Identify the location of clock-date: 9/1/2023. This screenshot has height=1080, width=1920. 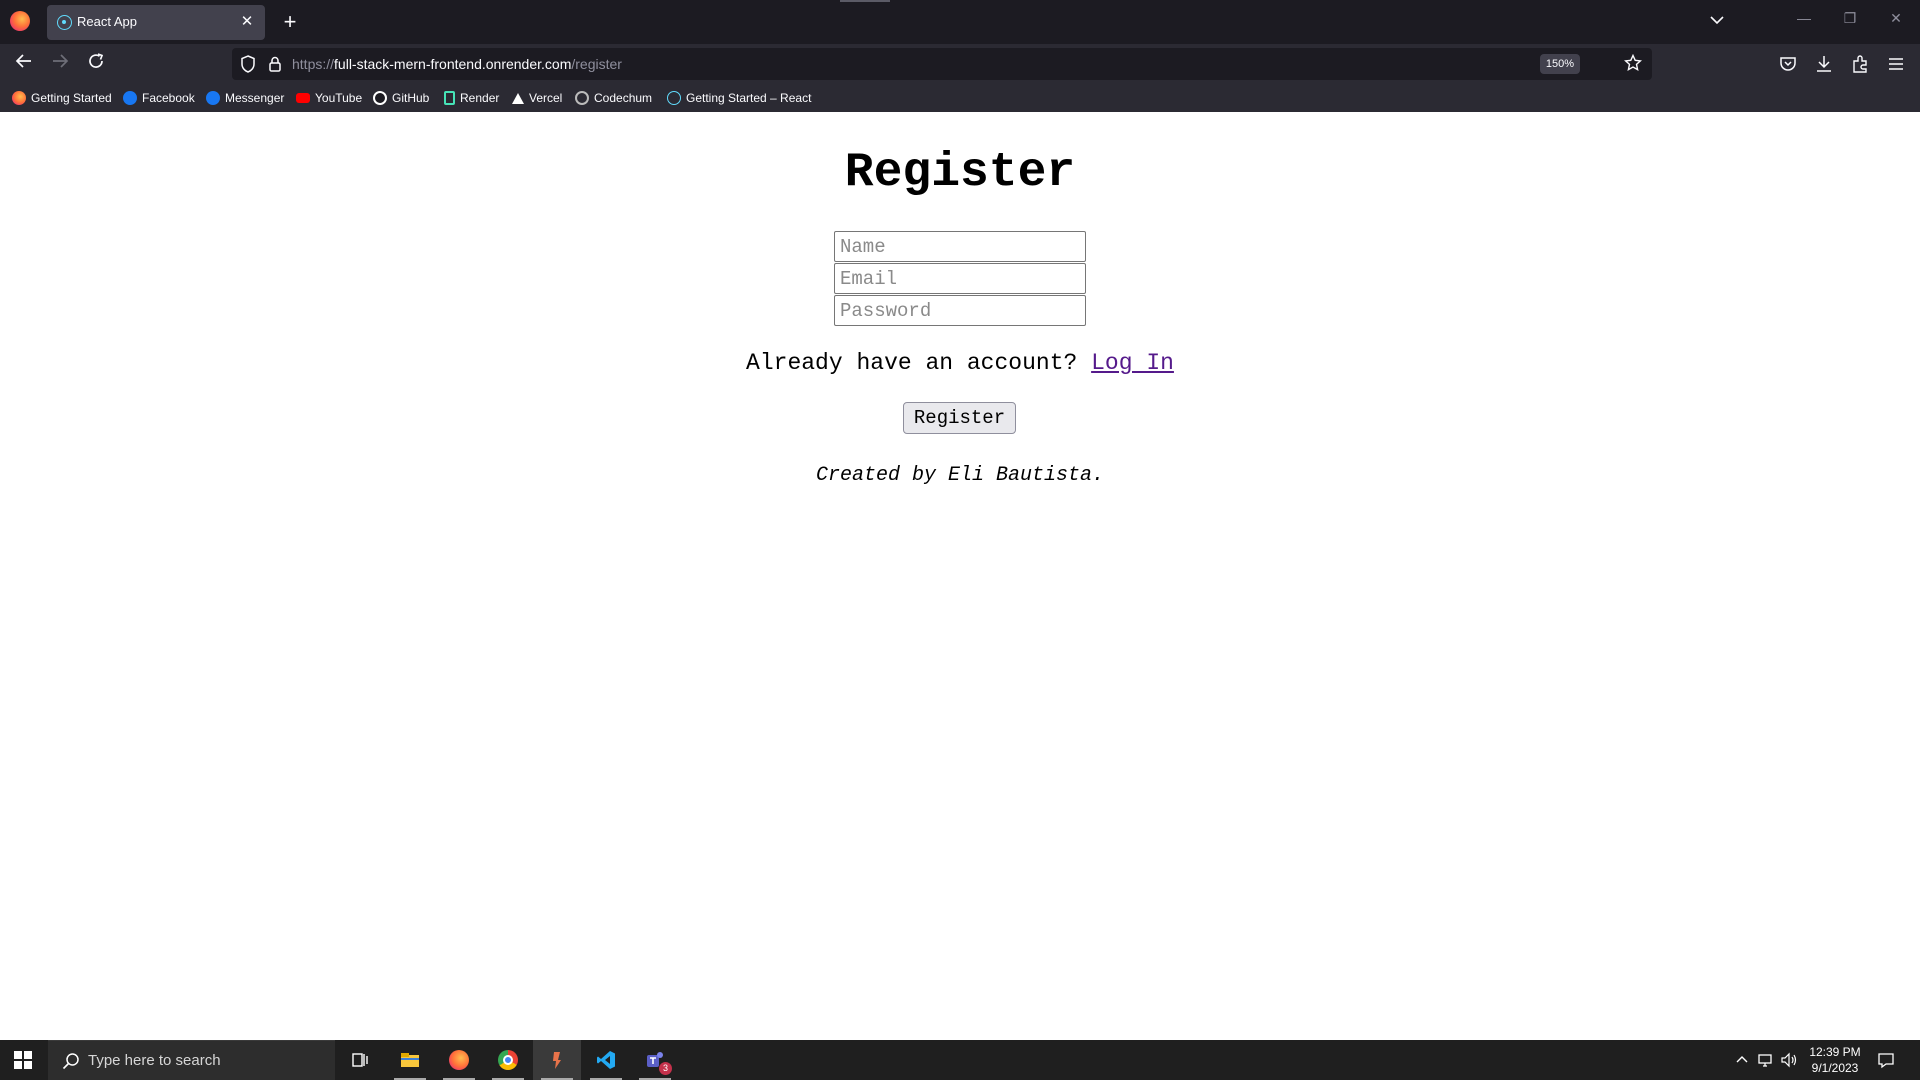
(1835, 1068).